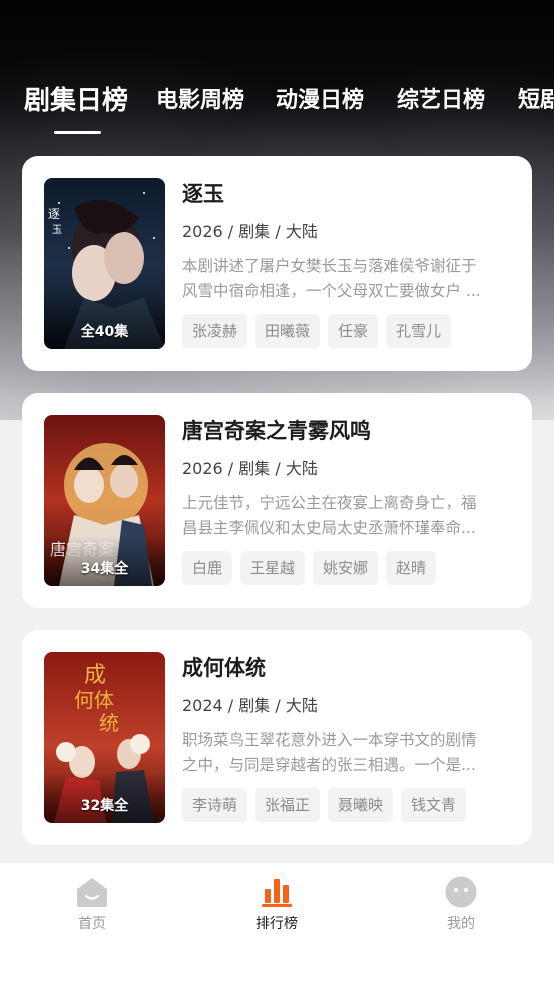  I want to click on nav-home: 首页, so click(92, 904).